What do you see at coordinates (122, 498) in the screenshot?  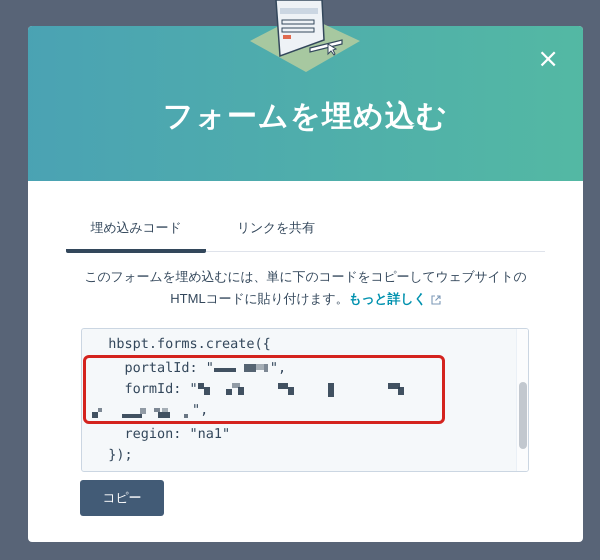 I see `copy-button: コピー` at bounding box center [122, 498].